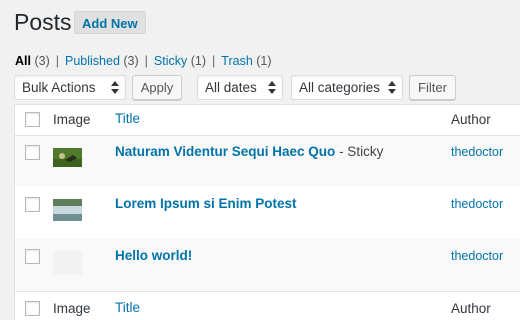  What do you see at coordinates (43, 22) in the screenshot?
I see `page-title: Posts` at bounding box center [43, 22].